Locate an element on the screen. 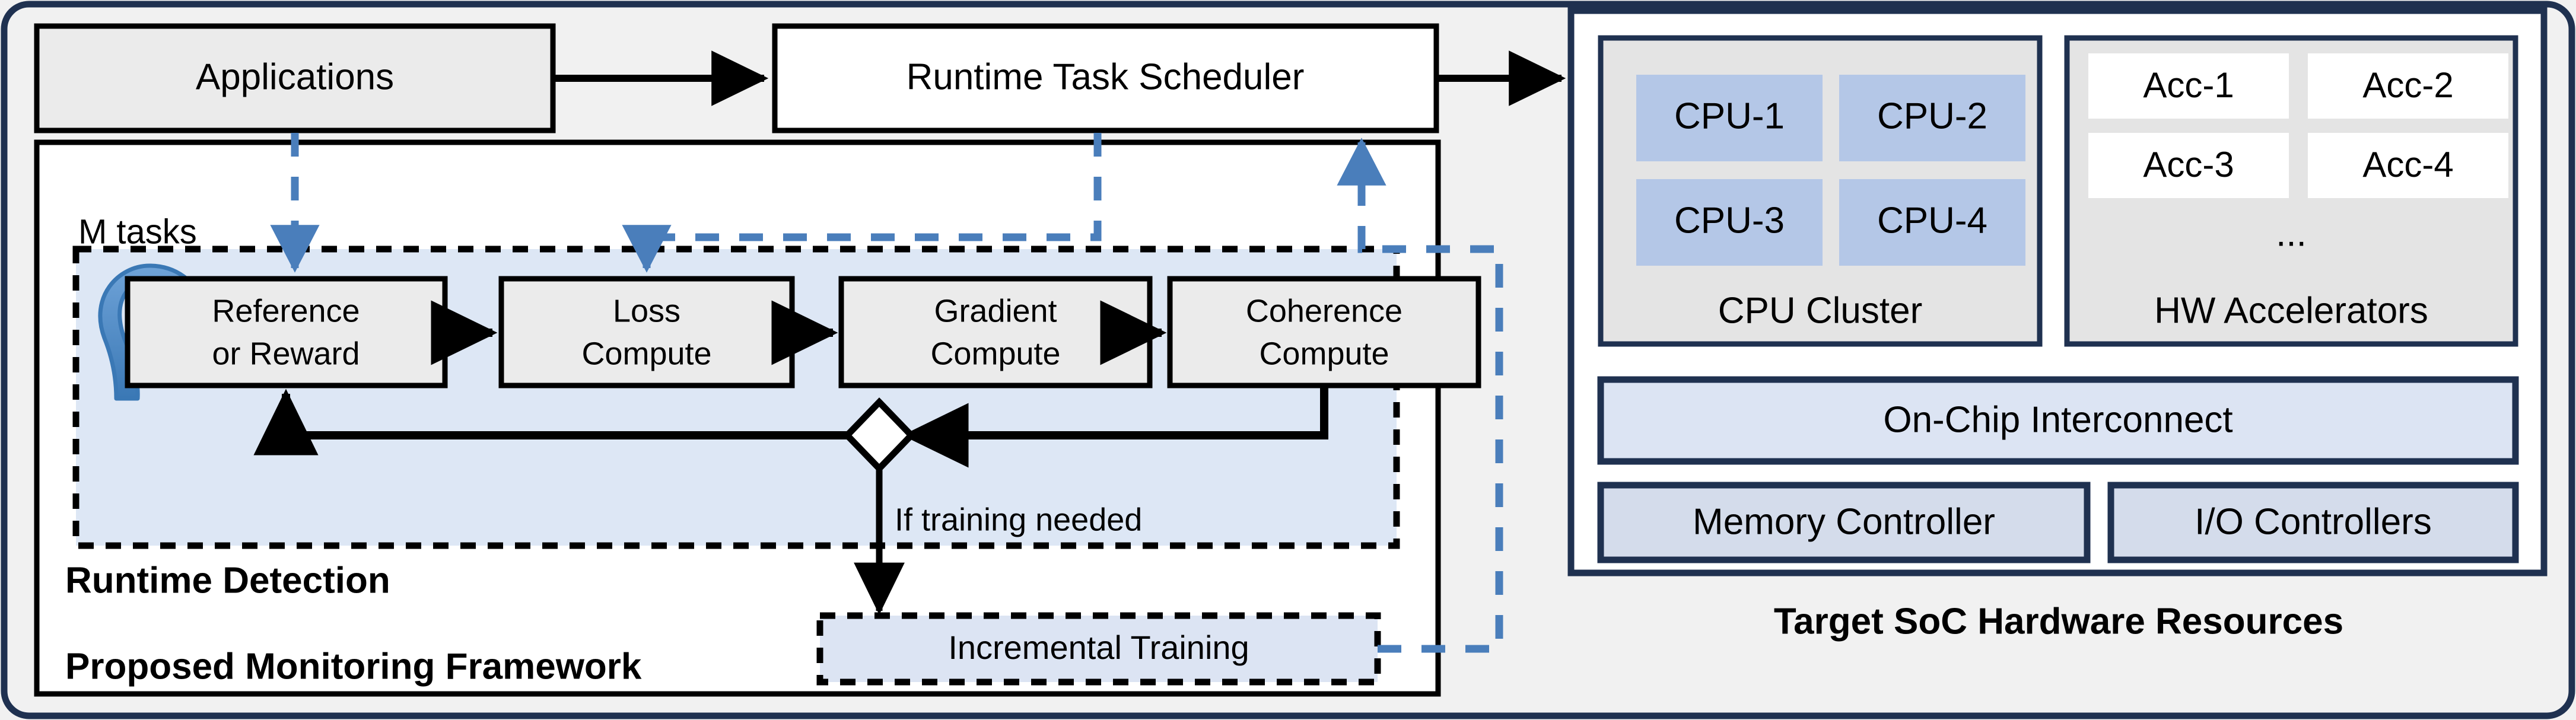  cpu-box-3: CPU-3 is located at coordinates (1729, 222).